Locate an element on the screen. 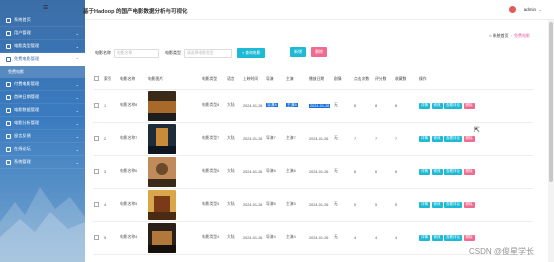 The image size is (554, 262). hamburger-menu-icon: ≡ is located at coordinates (45, 7).